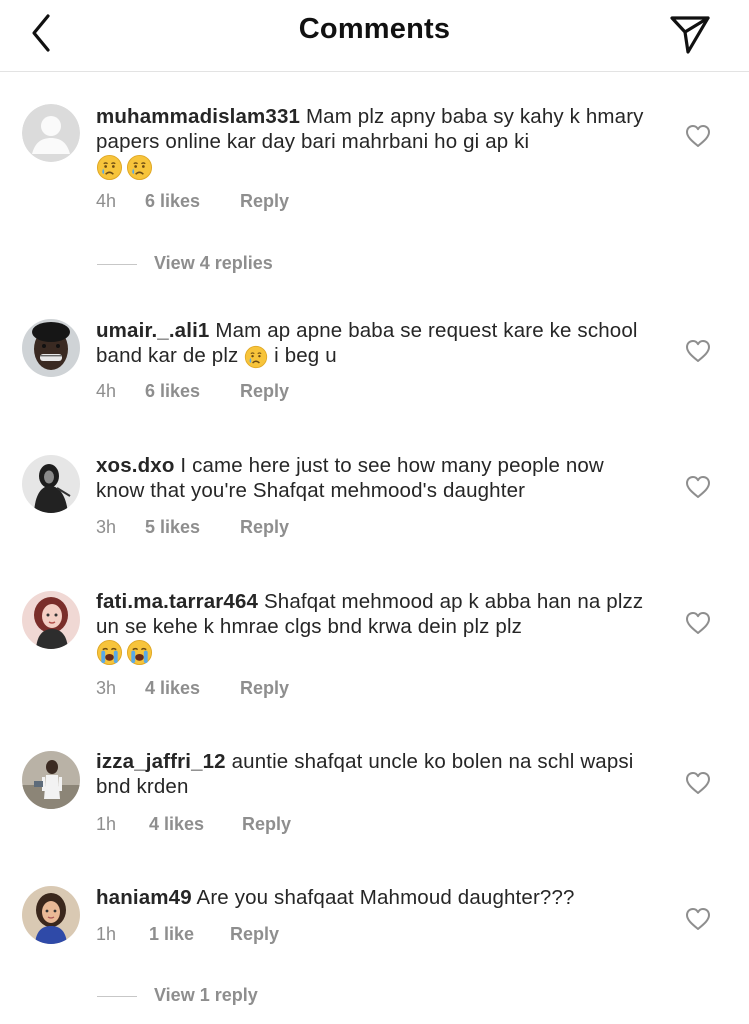  Describe the element at coordinates (206, 995) in the screenshot. I see `view-replies-label: View 1 reply` at that location.